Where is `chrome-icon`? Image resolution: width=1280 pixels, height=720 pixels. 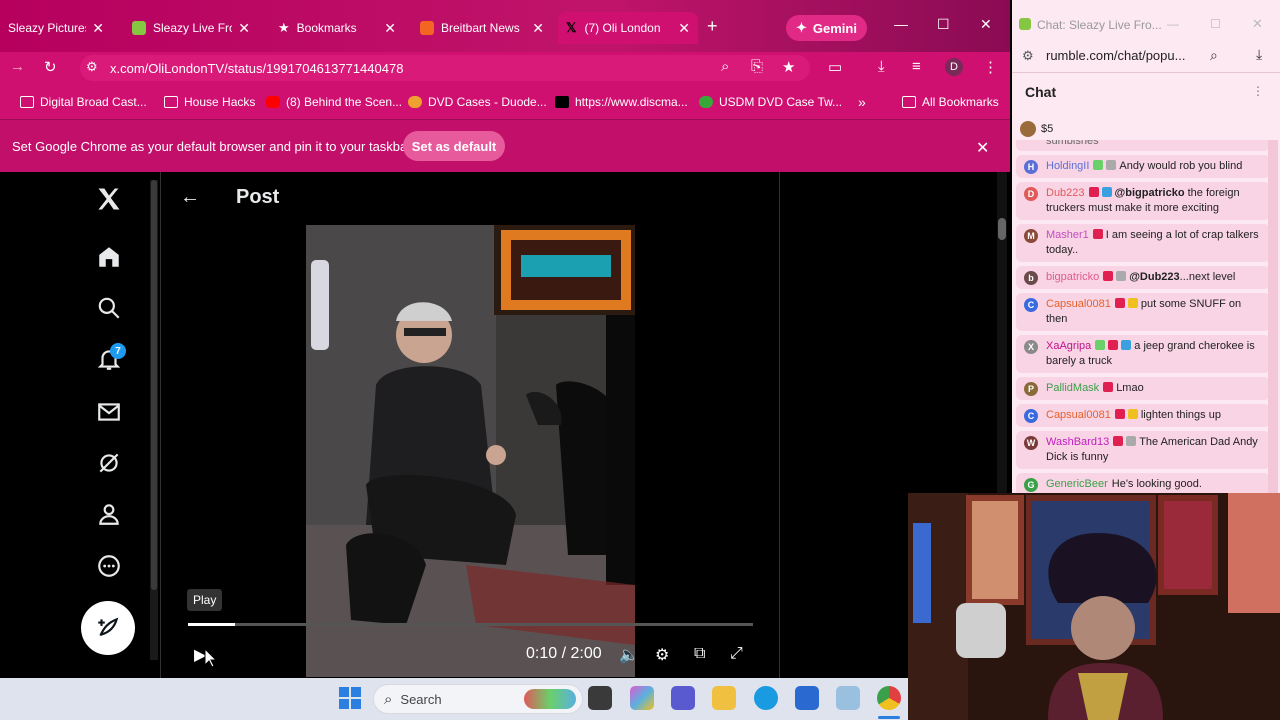
chrome-icon is located at coordinates (889, 698).